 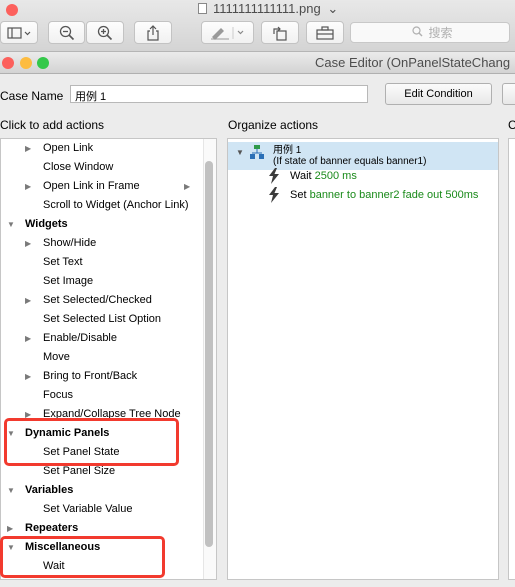 I want to click on search-icon, so click(x=417, y=32).